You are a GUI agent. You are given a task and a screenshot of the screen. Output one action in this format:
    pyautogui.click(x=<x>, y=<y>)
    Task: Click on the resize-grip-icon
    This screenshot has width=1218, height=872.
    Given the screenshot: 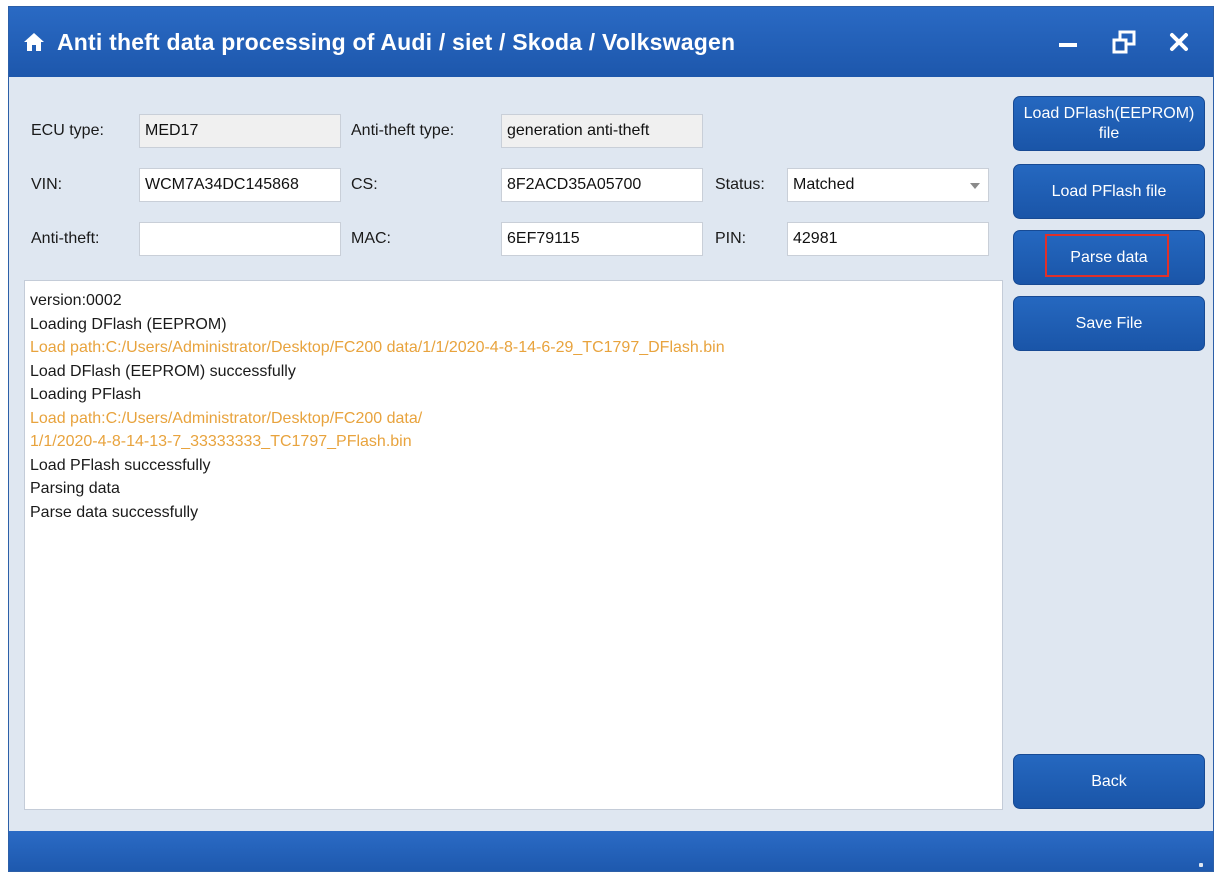 What is the action you would take?
    pyautogui.click(x=1201, y=865)
    